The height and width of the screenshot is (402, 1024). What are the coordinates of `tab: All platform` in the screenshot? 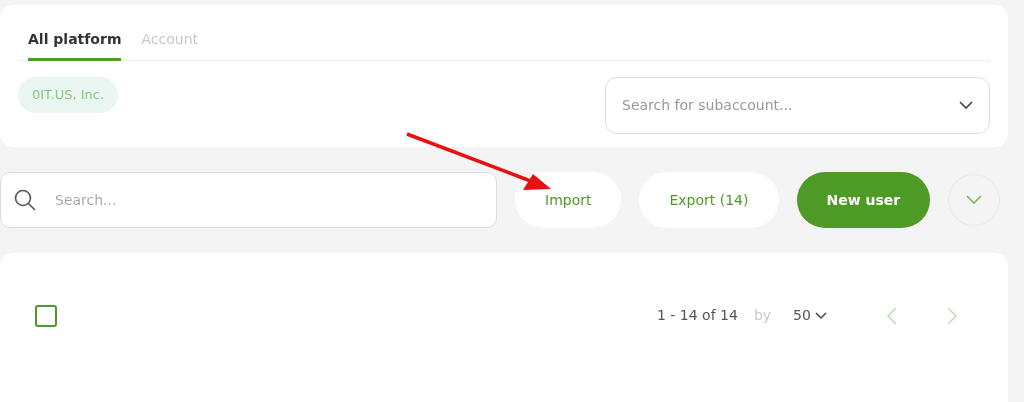 It's located at (75, 45).